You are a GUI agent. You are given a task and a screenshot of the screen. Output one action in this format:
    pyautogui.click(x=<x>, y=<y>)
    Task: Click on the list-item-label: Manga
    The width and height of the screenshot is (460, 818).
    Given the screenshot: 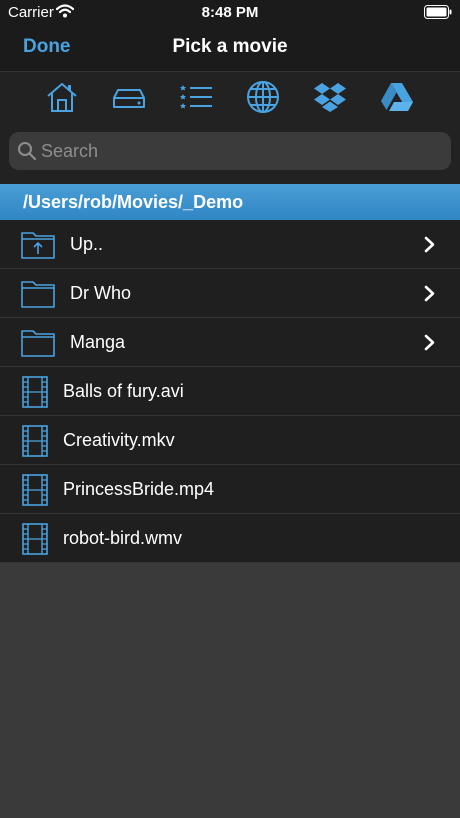 What is the action you would take?
    pyautogui.click(x=98, y=342)
    